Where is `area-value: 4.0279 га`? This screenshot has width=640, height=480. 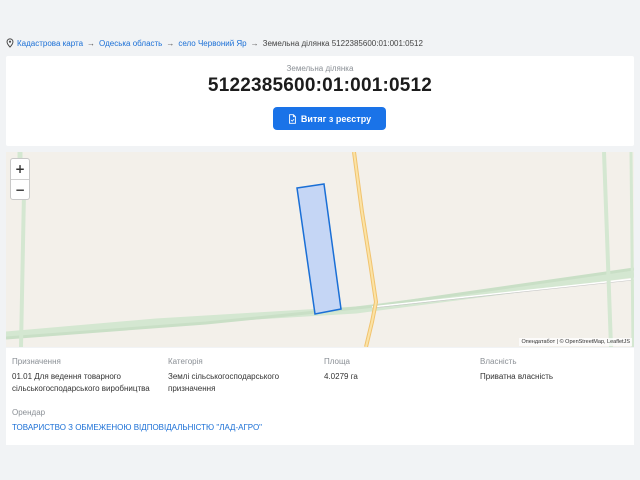
area-value: 4.0279 га is located at coordinates (341, 376).